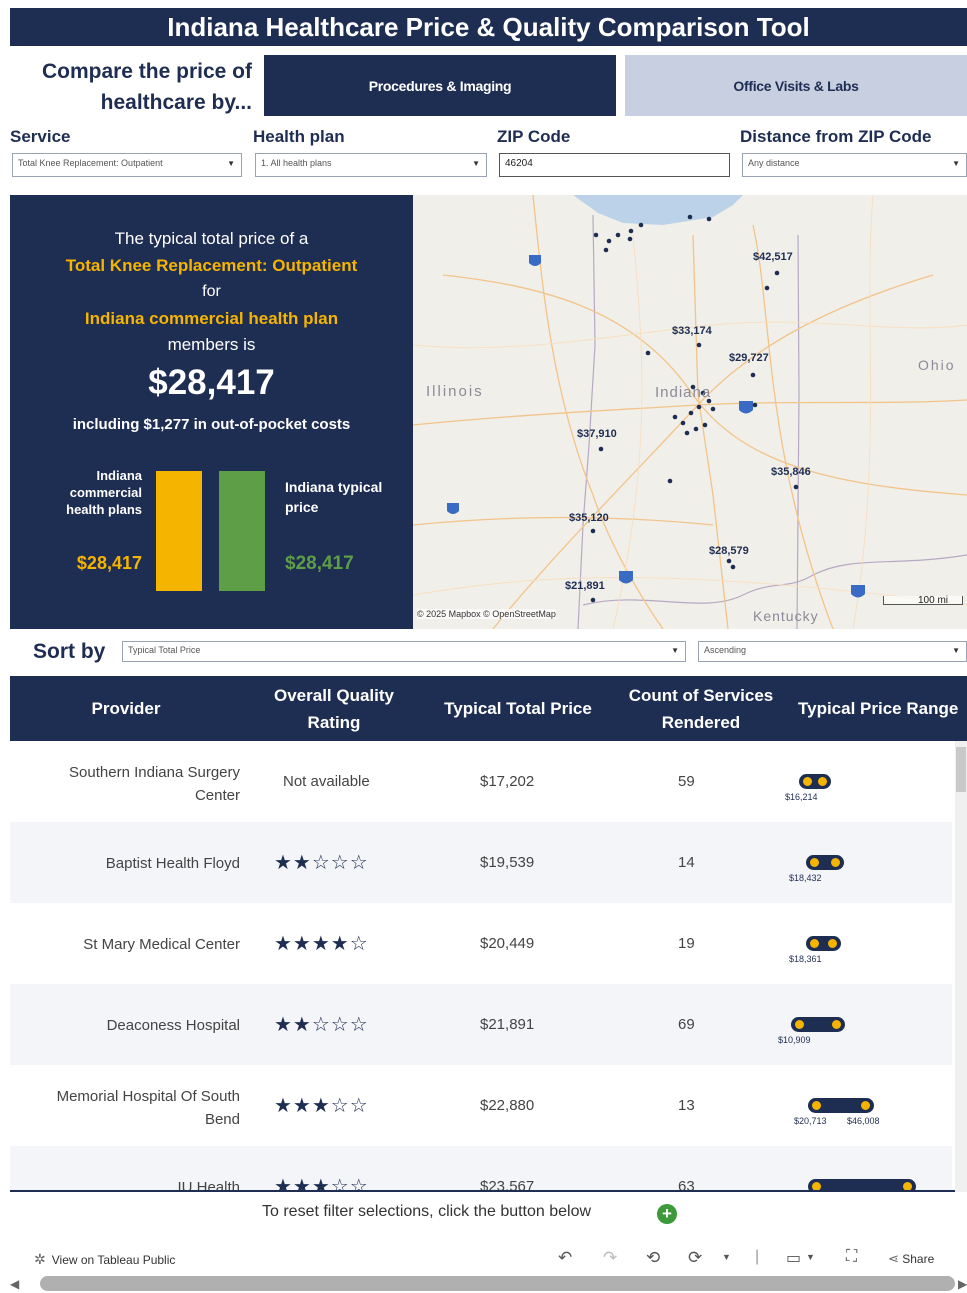 The width and height of the screenshot is (967, 1293). Describe the element at coordinates (507, 781) in the screenshot. I see `typical-price: $17,202` at that location.